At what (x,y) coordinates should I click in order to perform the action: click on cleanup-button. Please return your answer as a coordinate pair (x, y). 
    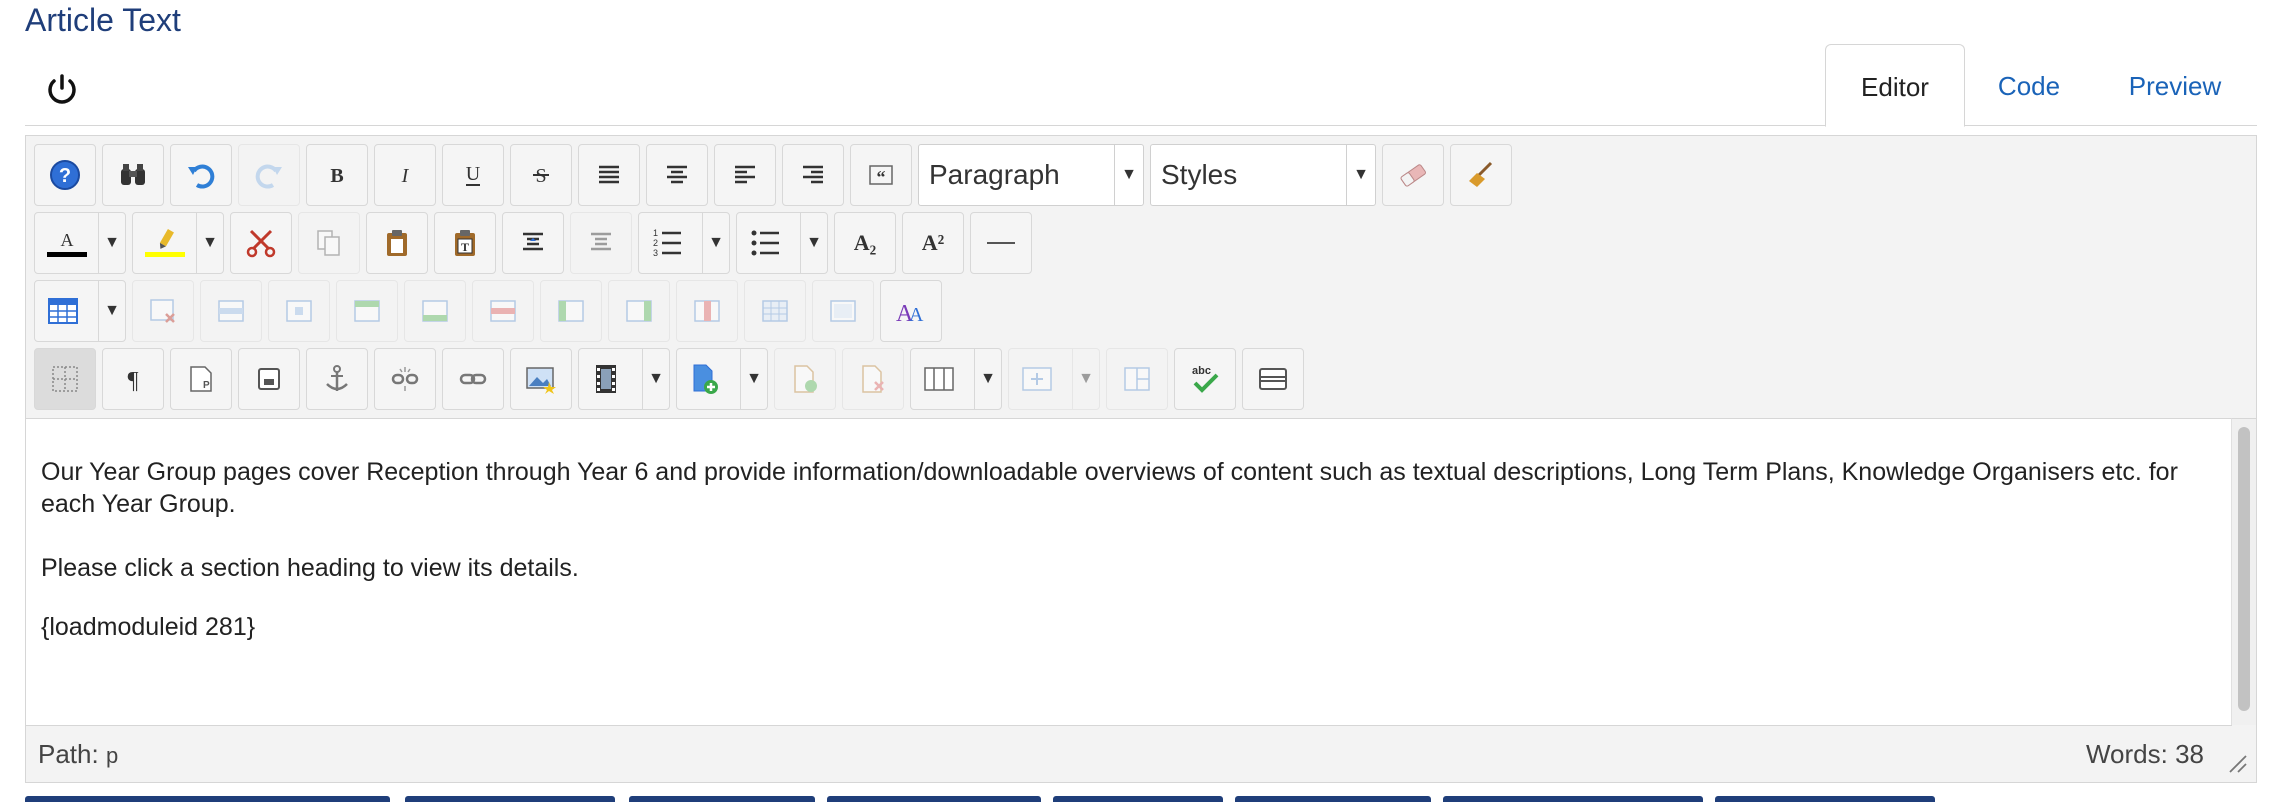
    Looking at the image, I should click on (1481, 175).